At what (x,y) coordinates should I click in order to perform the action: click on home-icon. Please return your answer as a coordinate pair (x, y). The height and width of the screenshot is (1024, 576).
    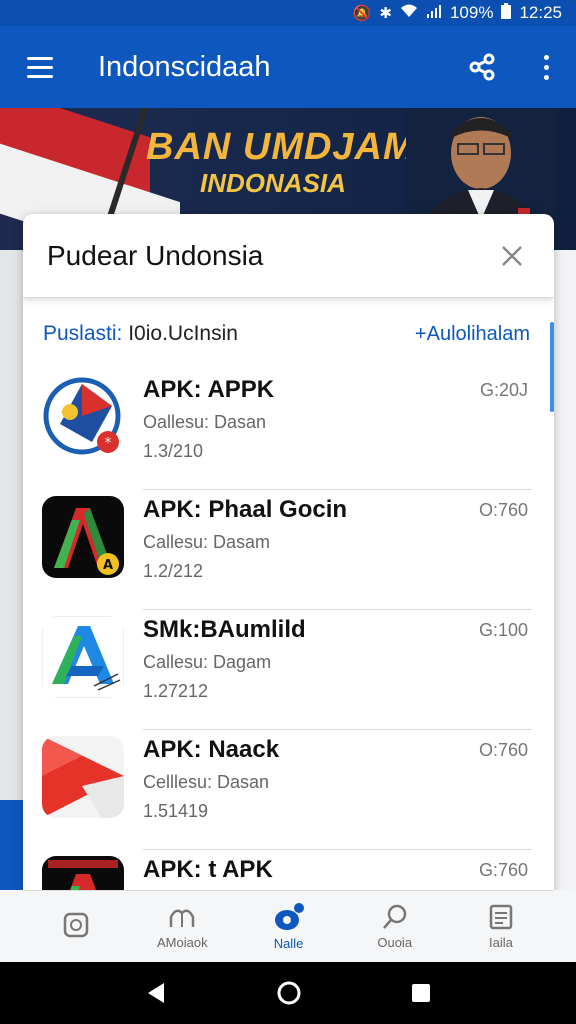
    Looking at the image, I should click on (289, 993).